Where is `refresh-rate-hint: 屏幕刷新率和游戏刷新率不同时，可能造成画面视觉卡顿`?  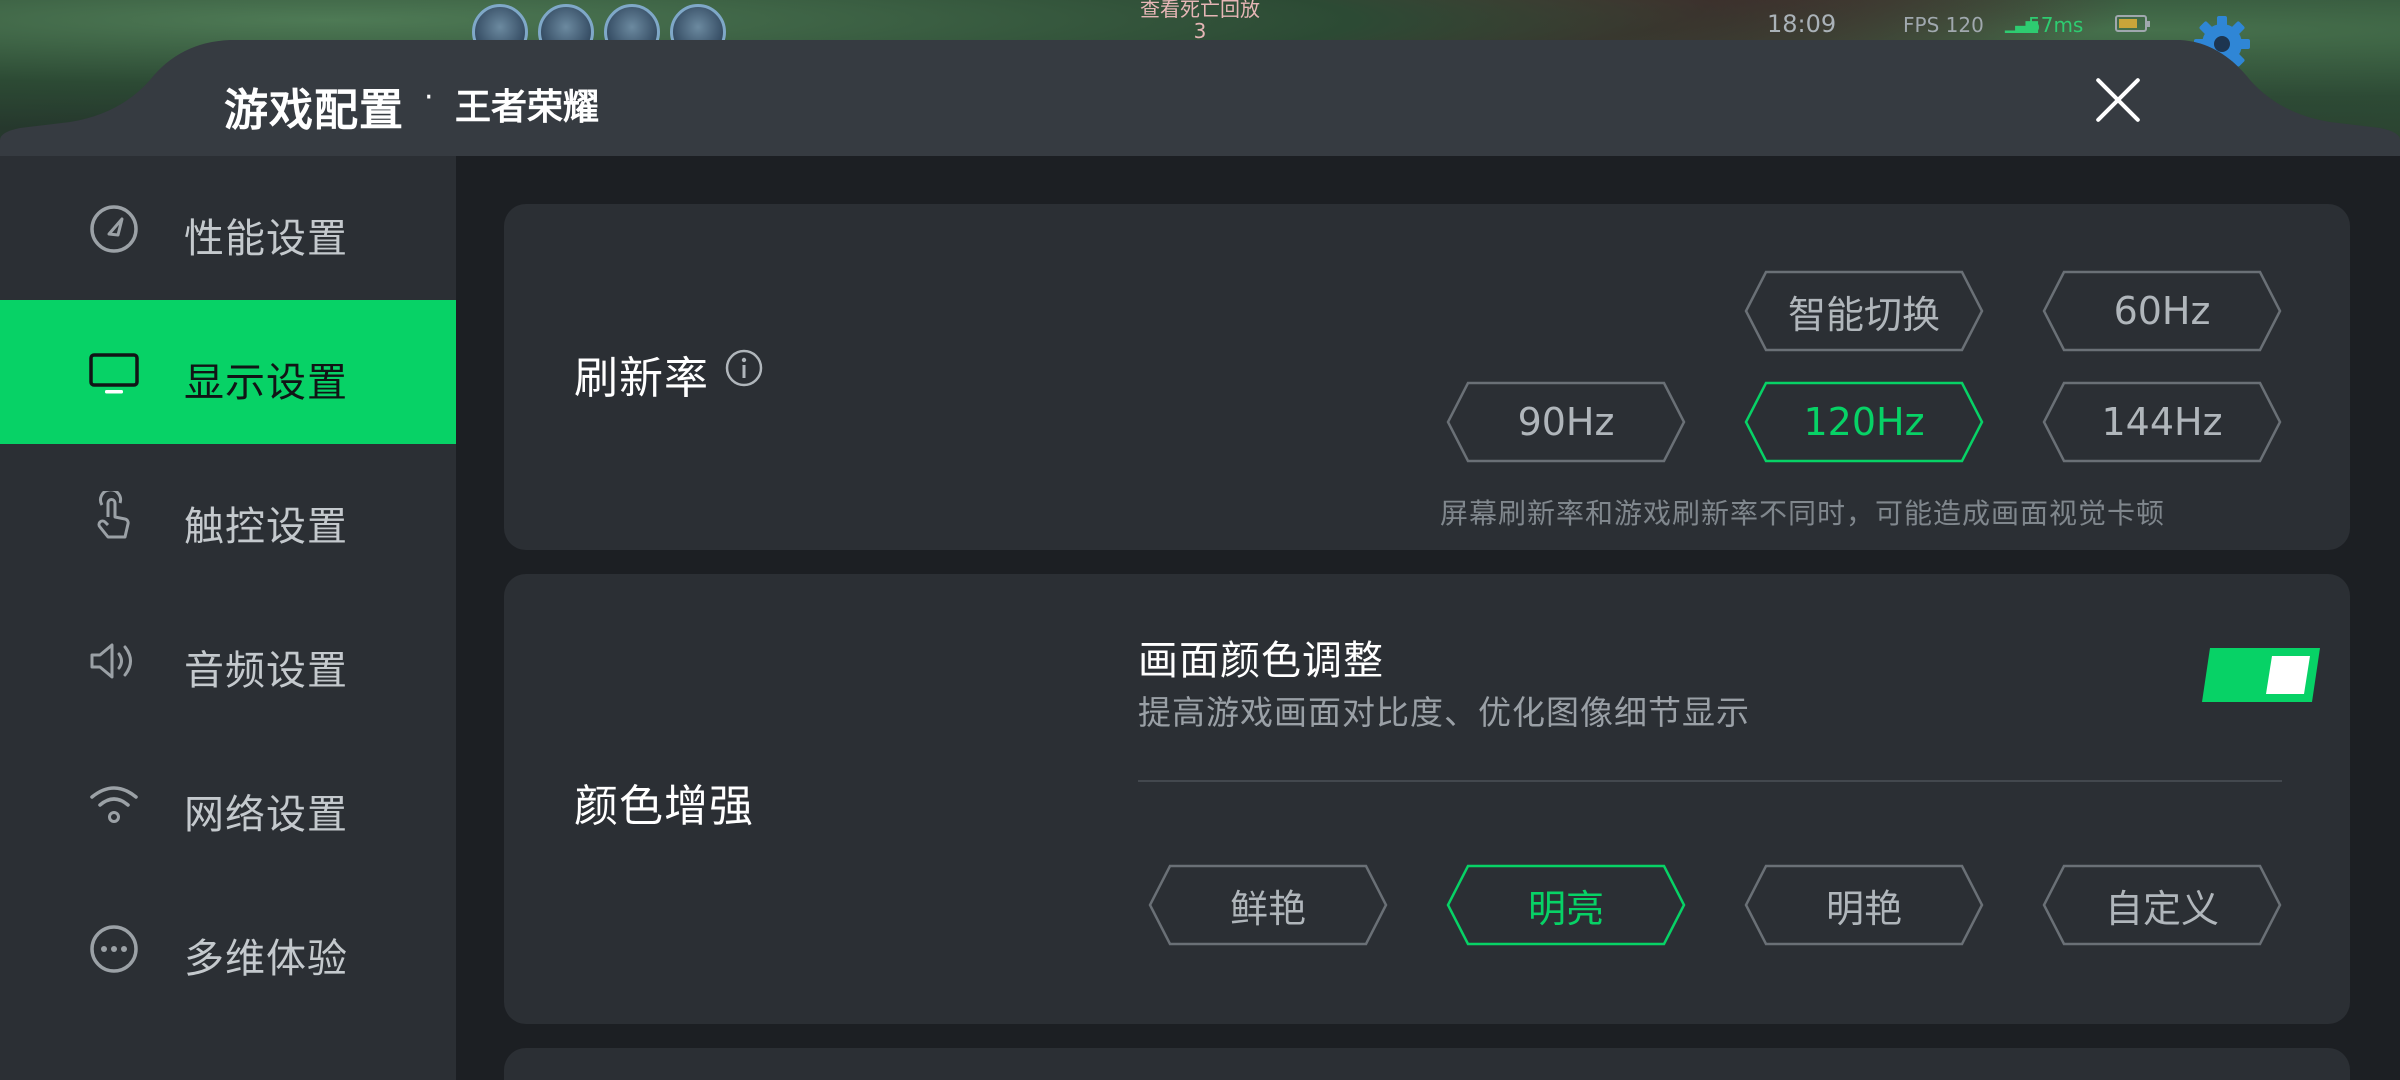 refresh-rate-hint: 屏幕刷新率和游戏刷新率不同时，可能造成画面视觉卡顿 is located at coordinates (1803, 513).